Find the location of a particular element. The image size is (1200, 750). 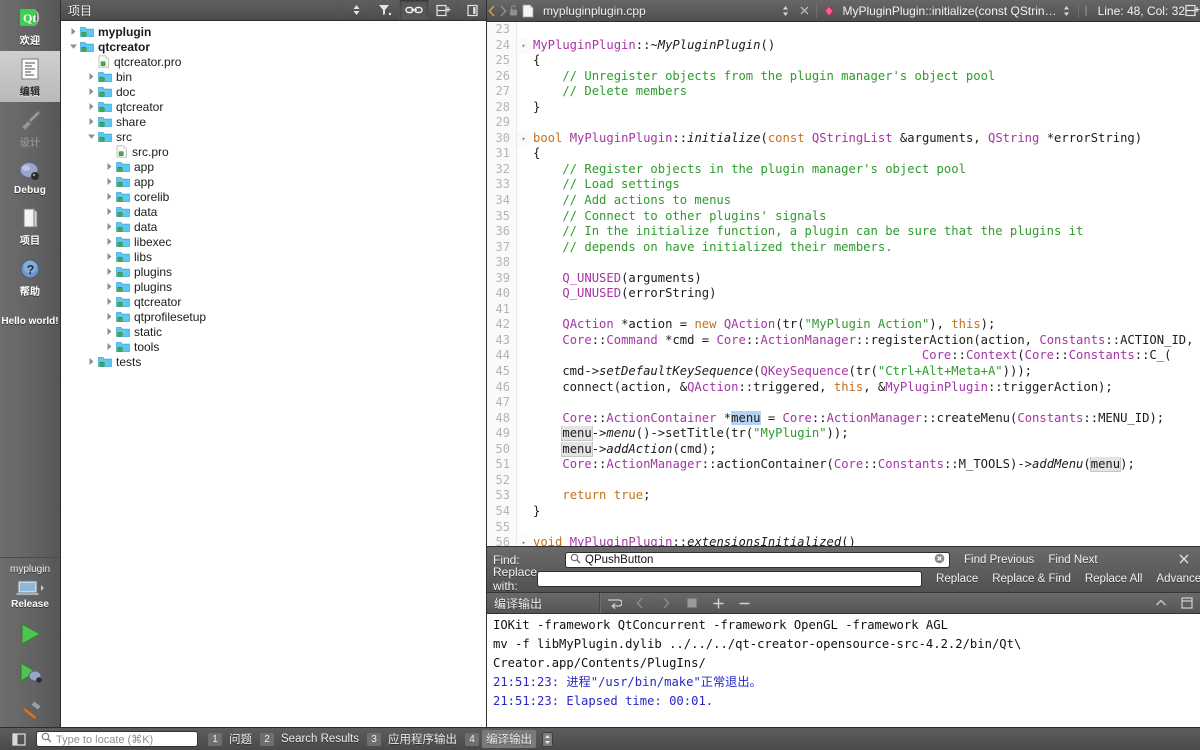

word-wrap-icon is located at coordinates (614, 603).